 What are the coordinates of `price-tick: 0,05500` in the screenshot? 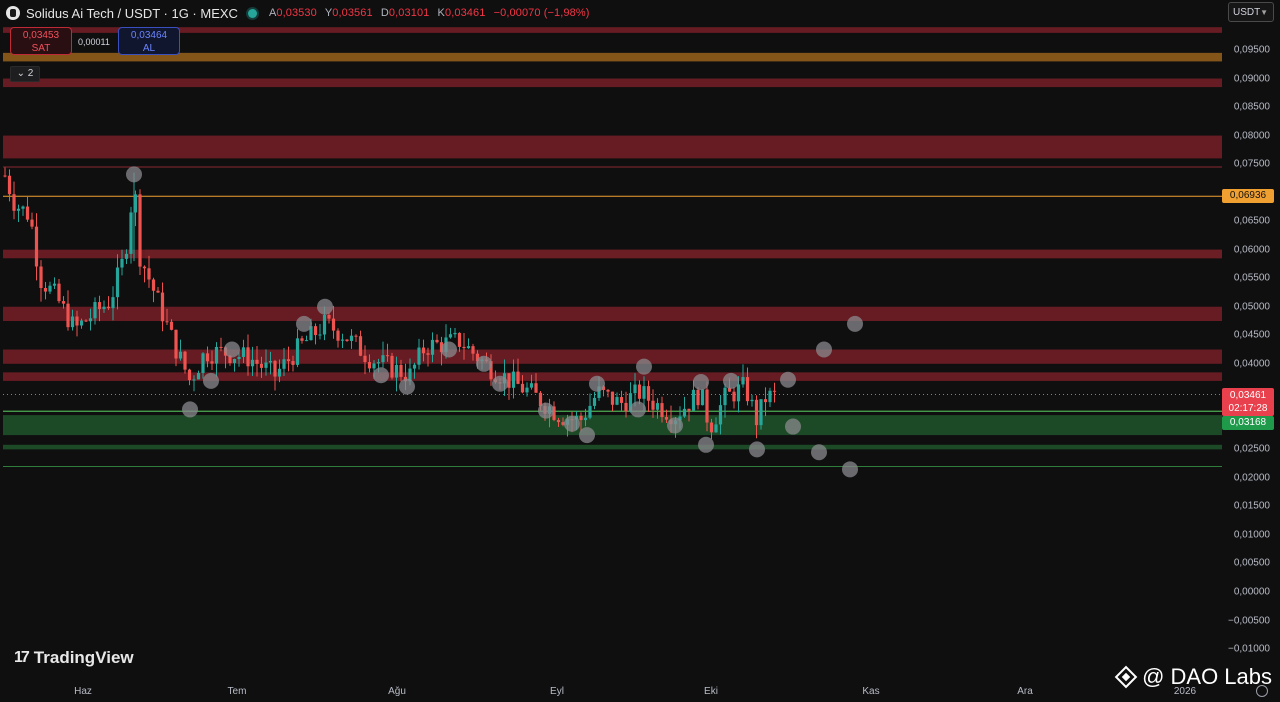 It's located at (1251, 278).